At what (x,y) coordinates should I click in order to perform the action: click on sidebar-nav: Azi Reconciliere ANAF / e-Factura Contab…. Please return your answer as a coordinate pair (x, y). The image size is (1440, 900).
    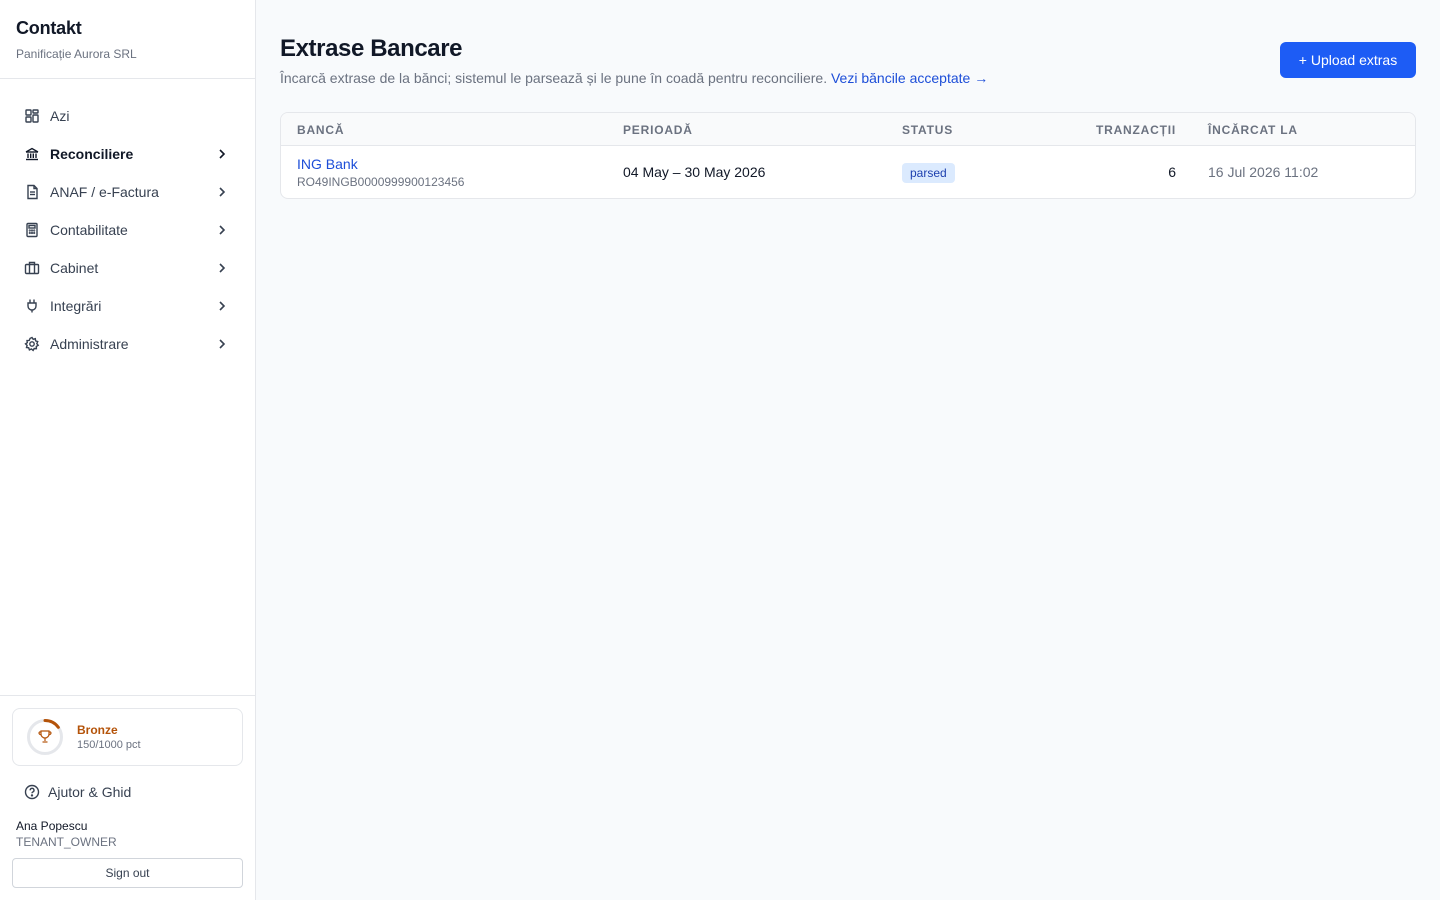
    Looking at the image, I should click on (127, 221).